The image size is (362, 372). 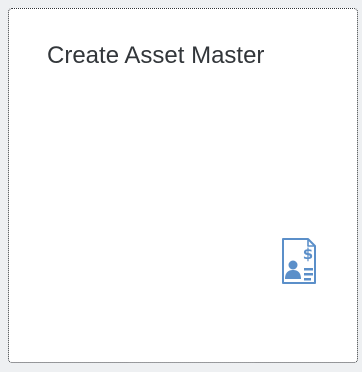 What do you see at coordinates (299, 261) in the screenshot?
I see `asset-master-icon: $` at bounding box center [299, 261].